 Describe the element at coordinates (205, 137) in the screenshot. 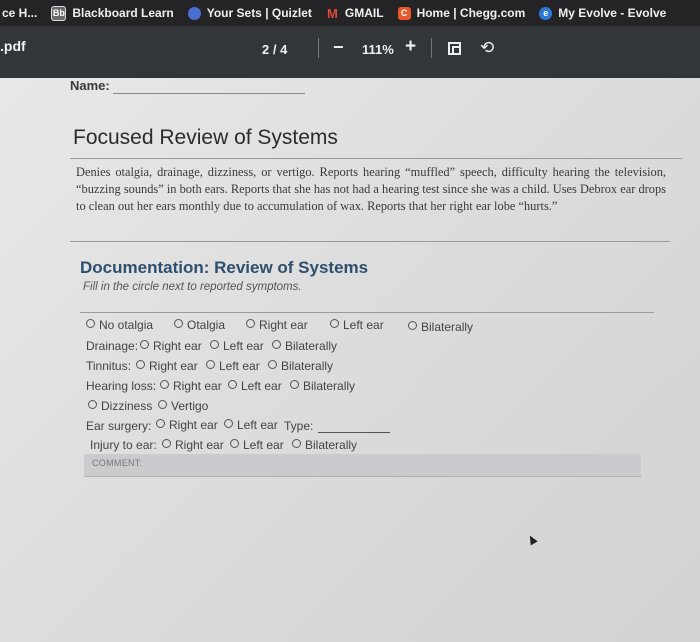

I see `section-title: Focused Review of Systems` at that location.